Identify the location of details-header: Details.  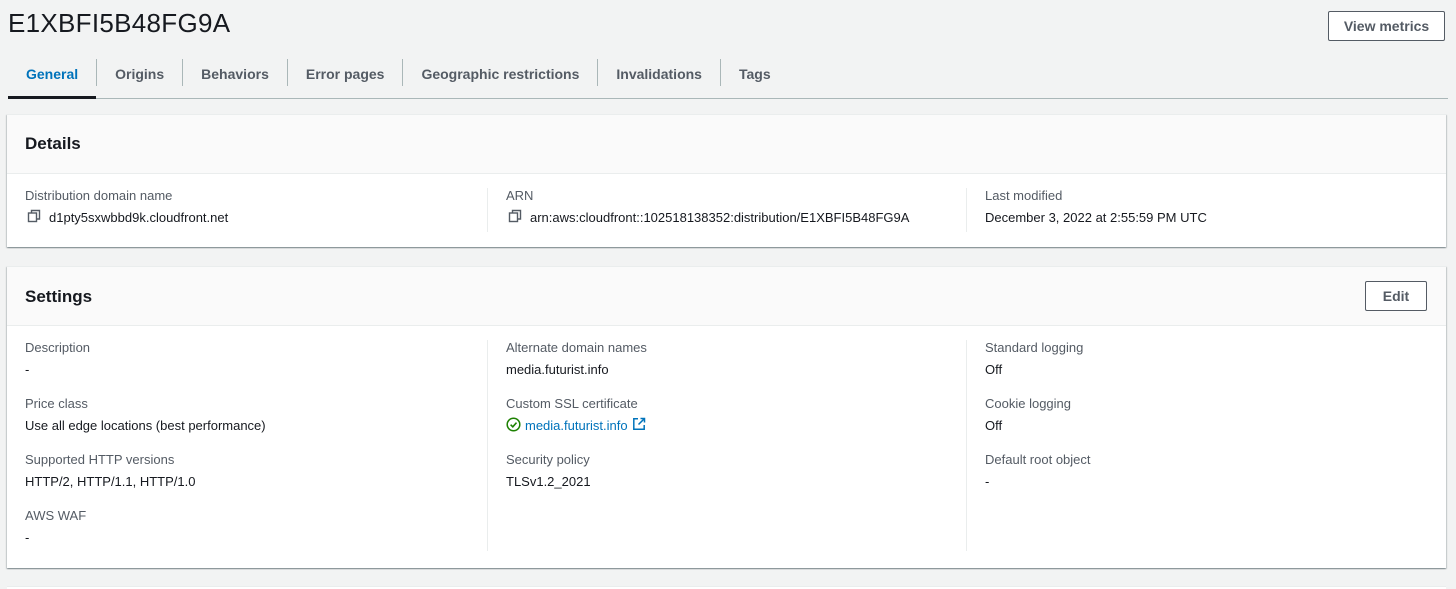
(726, 144).